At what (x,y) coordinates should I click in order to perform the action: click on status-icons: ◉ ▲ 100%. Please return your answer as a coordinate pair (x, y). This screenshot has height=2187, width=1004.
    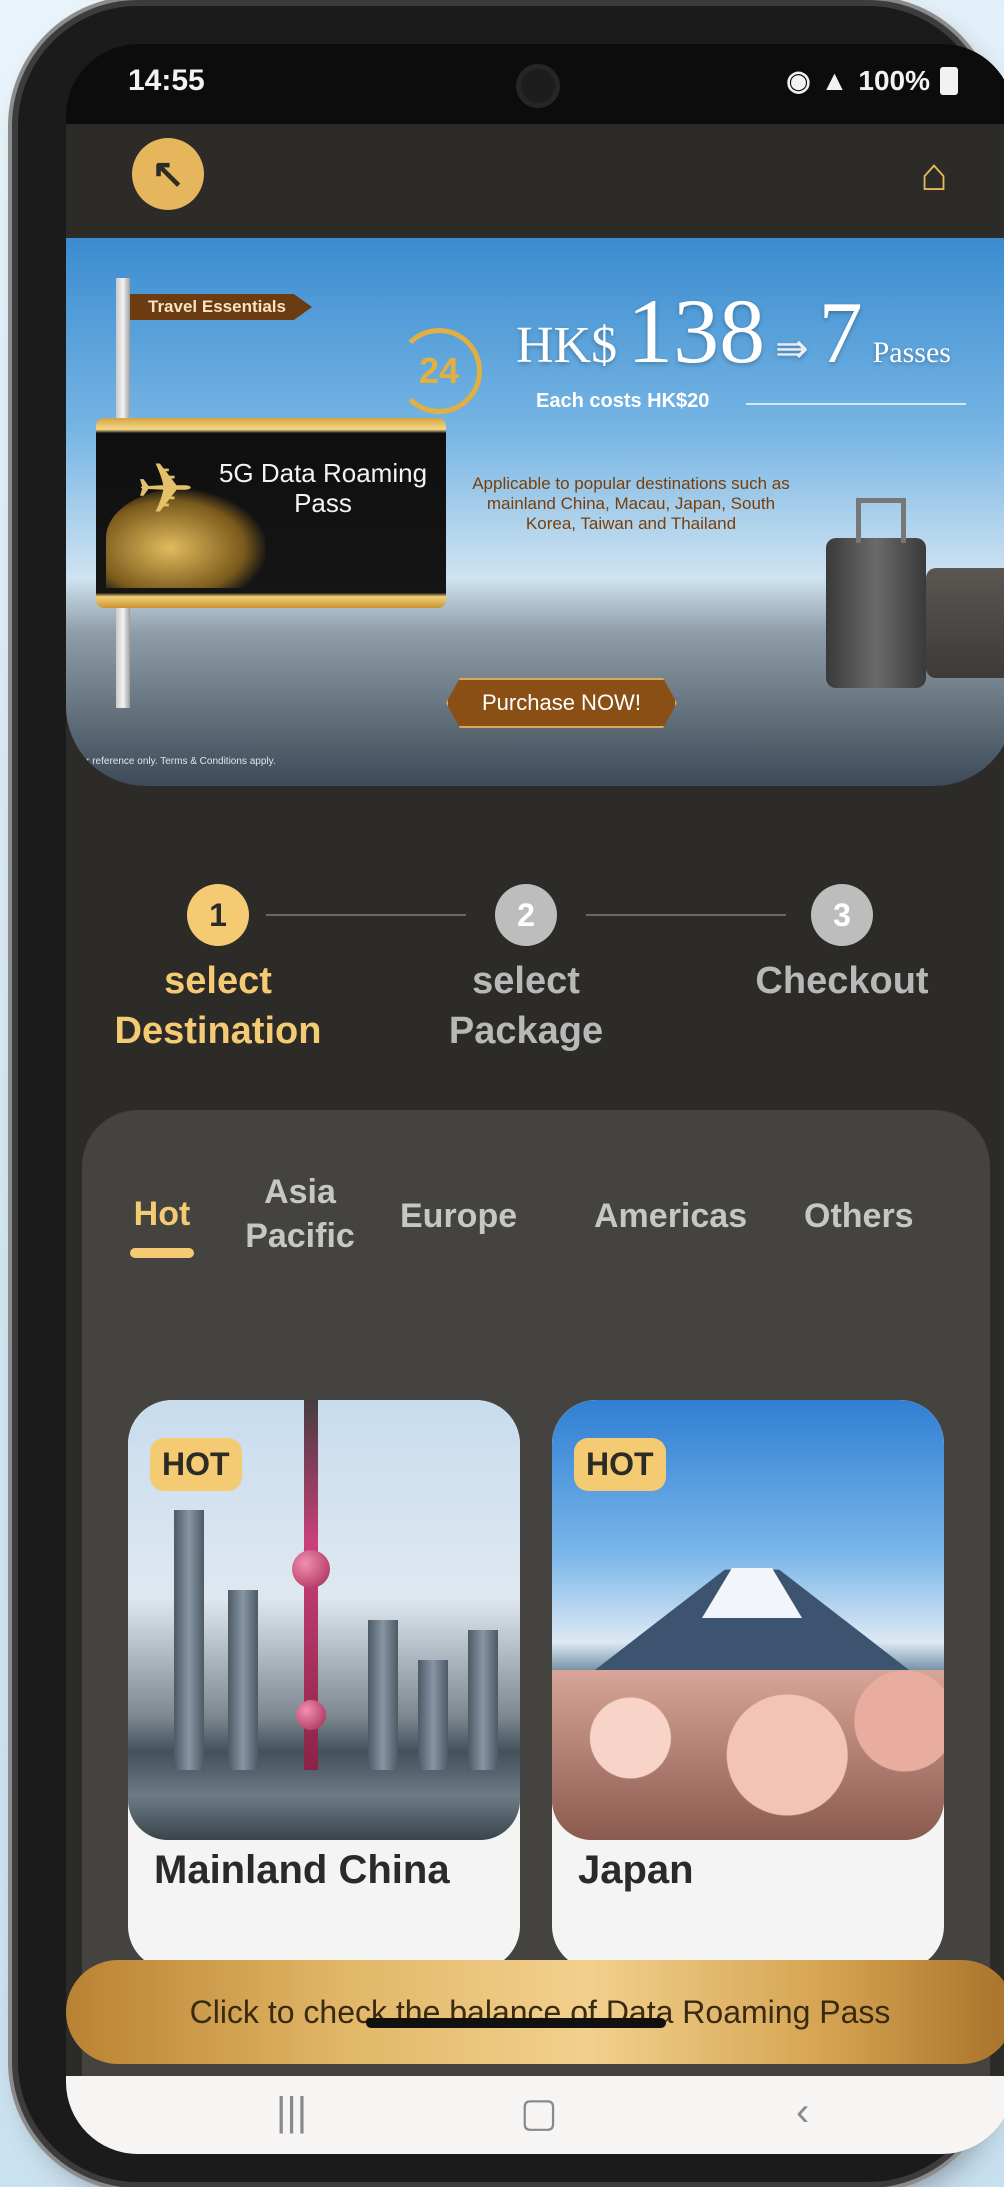
    Looking at the image, I should click on (872, 80).